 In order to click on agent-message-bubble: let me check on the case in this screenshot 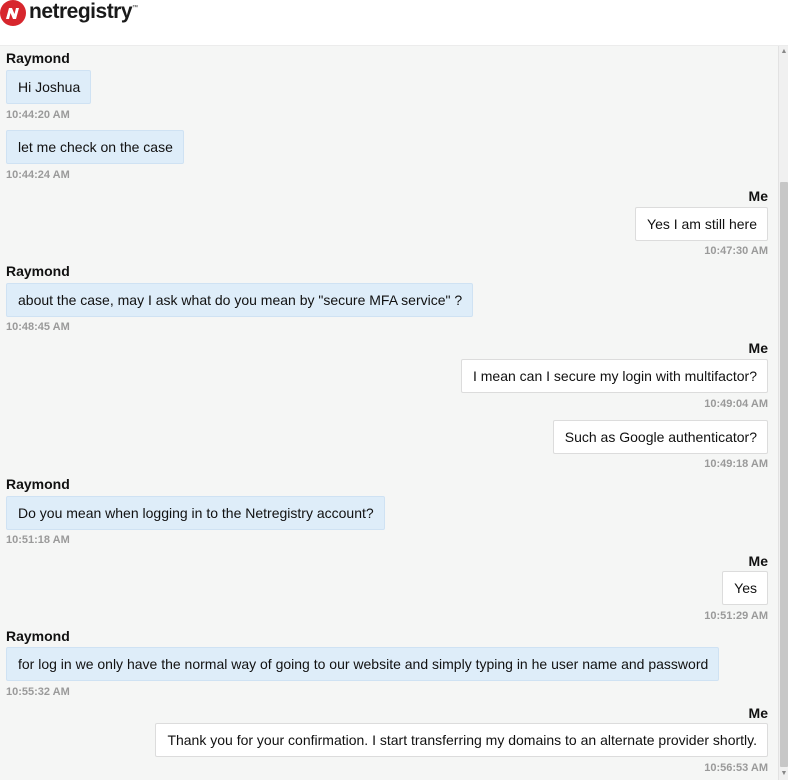, I will do `click(95, 147)`.